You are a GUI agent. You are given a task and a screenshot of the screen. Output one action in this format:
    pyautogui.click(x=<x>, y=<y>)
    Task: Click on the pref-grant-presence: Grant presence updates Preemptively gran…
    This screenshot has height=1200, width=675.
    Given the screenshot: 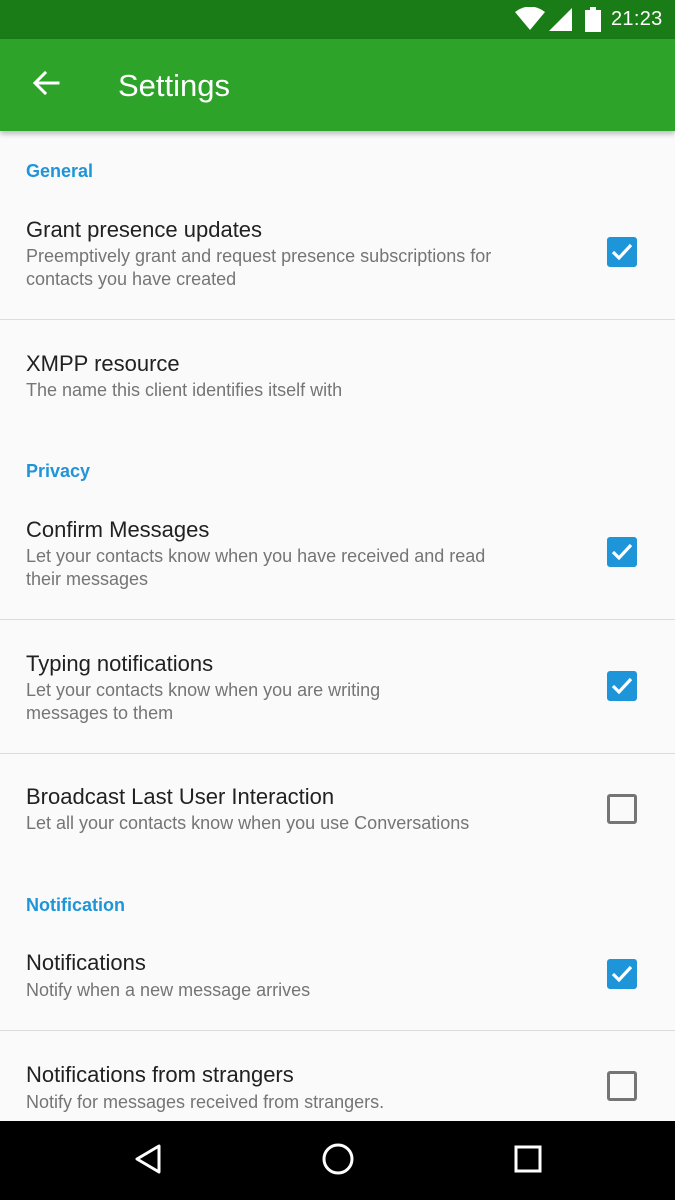 What is the action you would take?
    pyautogui.click(x=337, y=260)
    